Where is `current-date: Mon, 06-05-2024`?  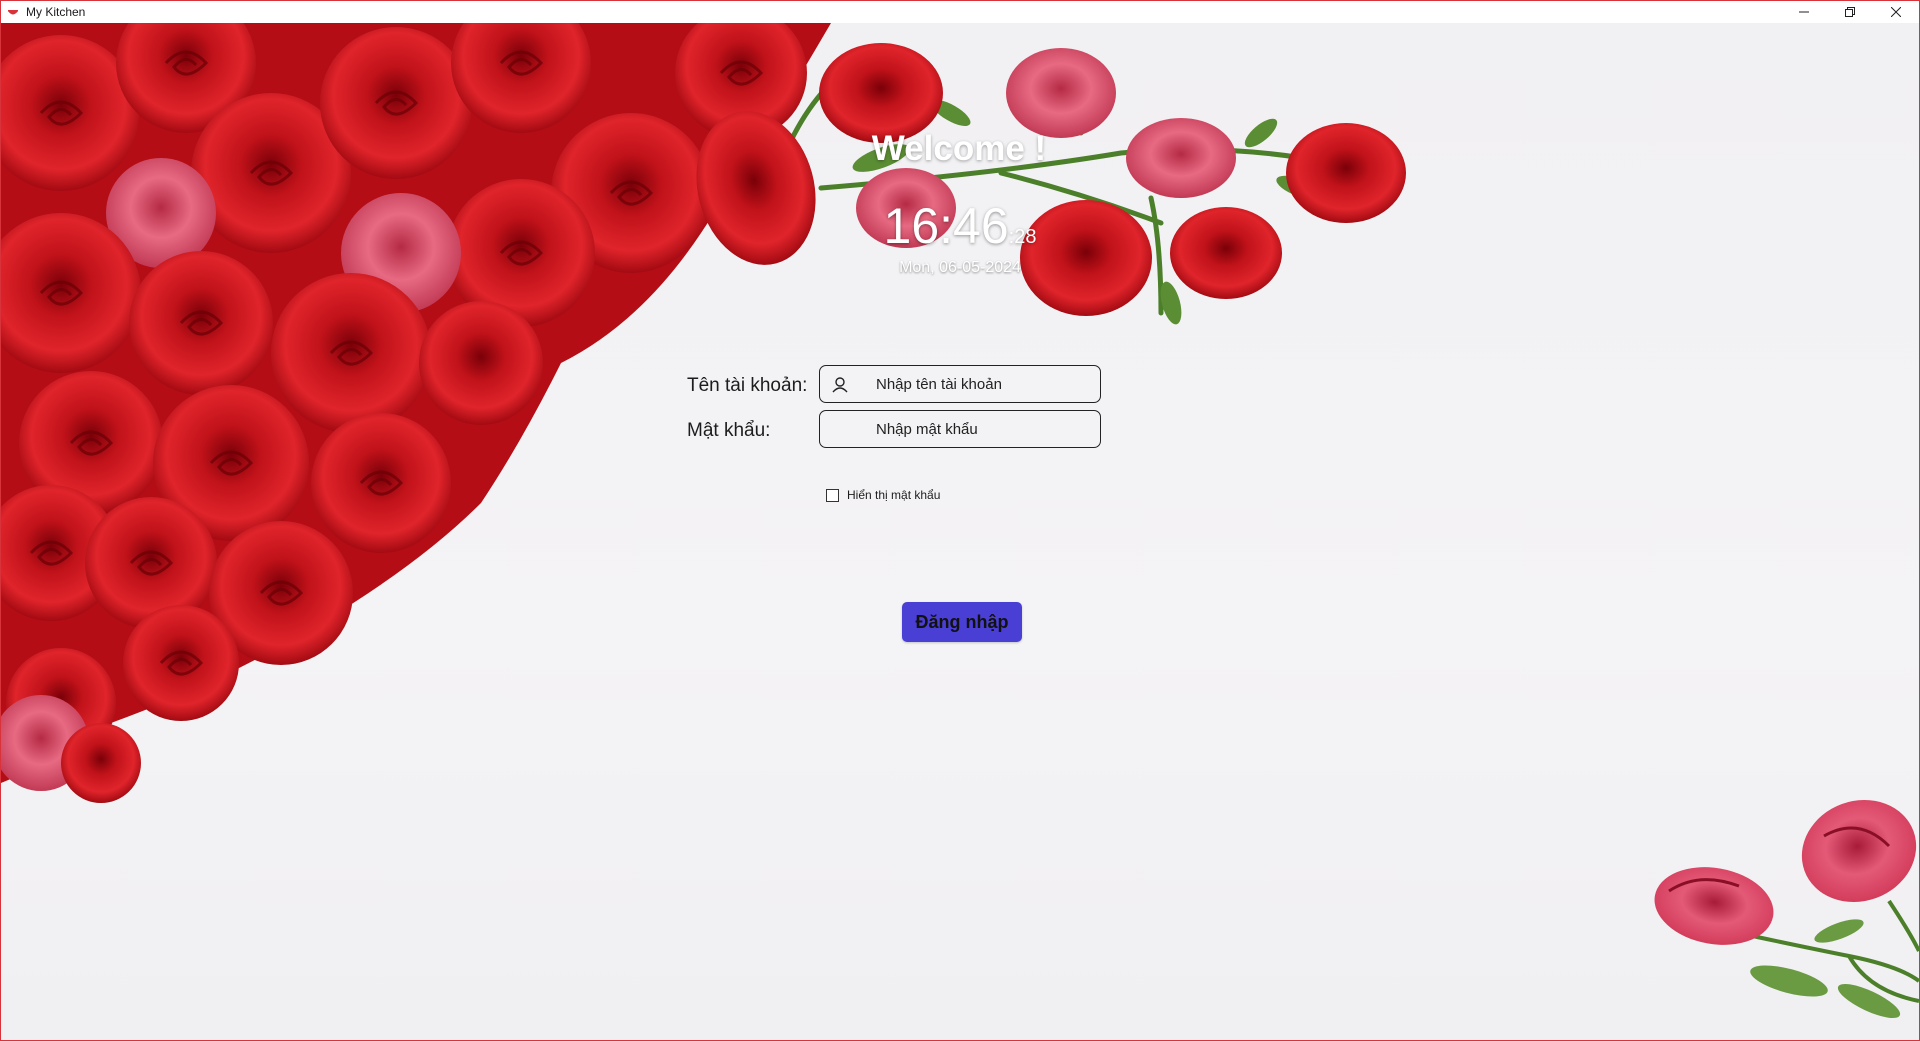
current-date: Mon, 06-05-2024 is located at coordinates (960, 267).